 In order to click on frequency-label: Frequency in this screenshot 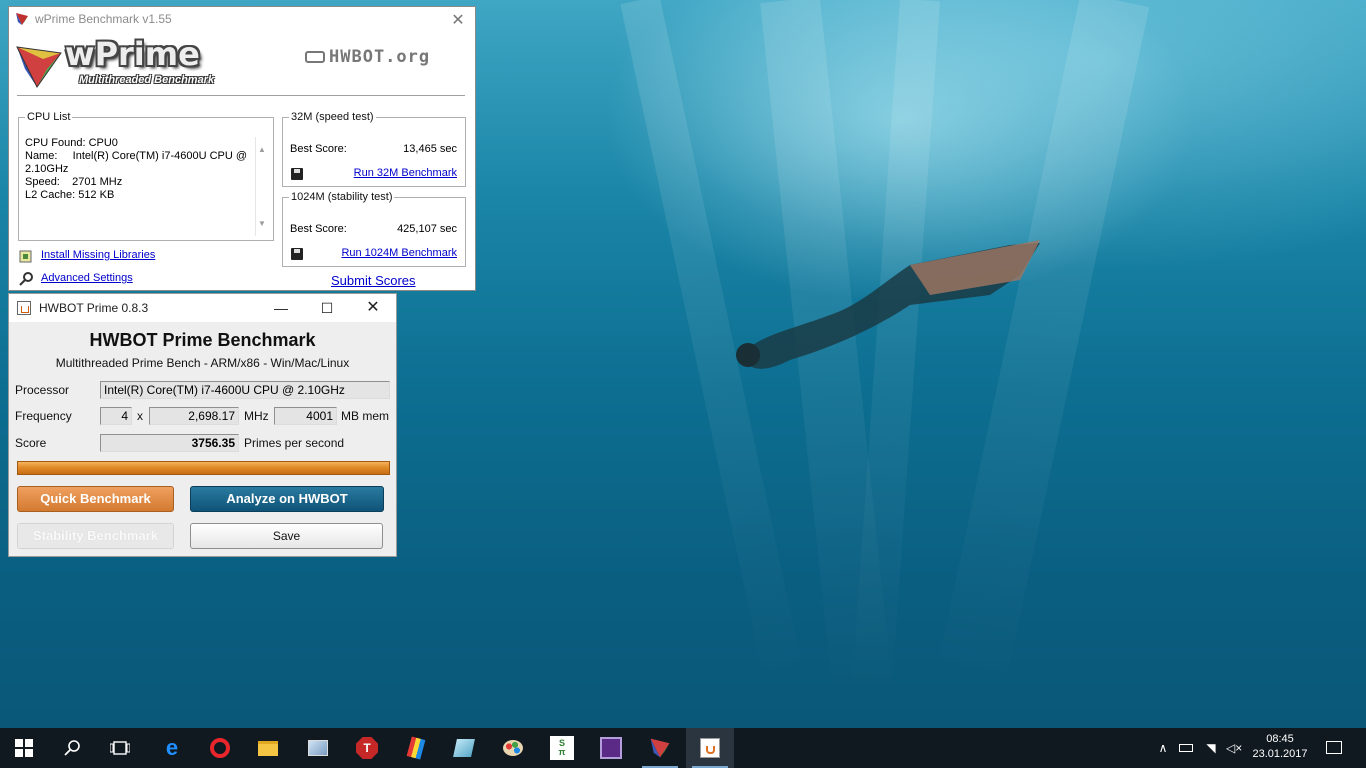, I will do `click(43, 416)`.